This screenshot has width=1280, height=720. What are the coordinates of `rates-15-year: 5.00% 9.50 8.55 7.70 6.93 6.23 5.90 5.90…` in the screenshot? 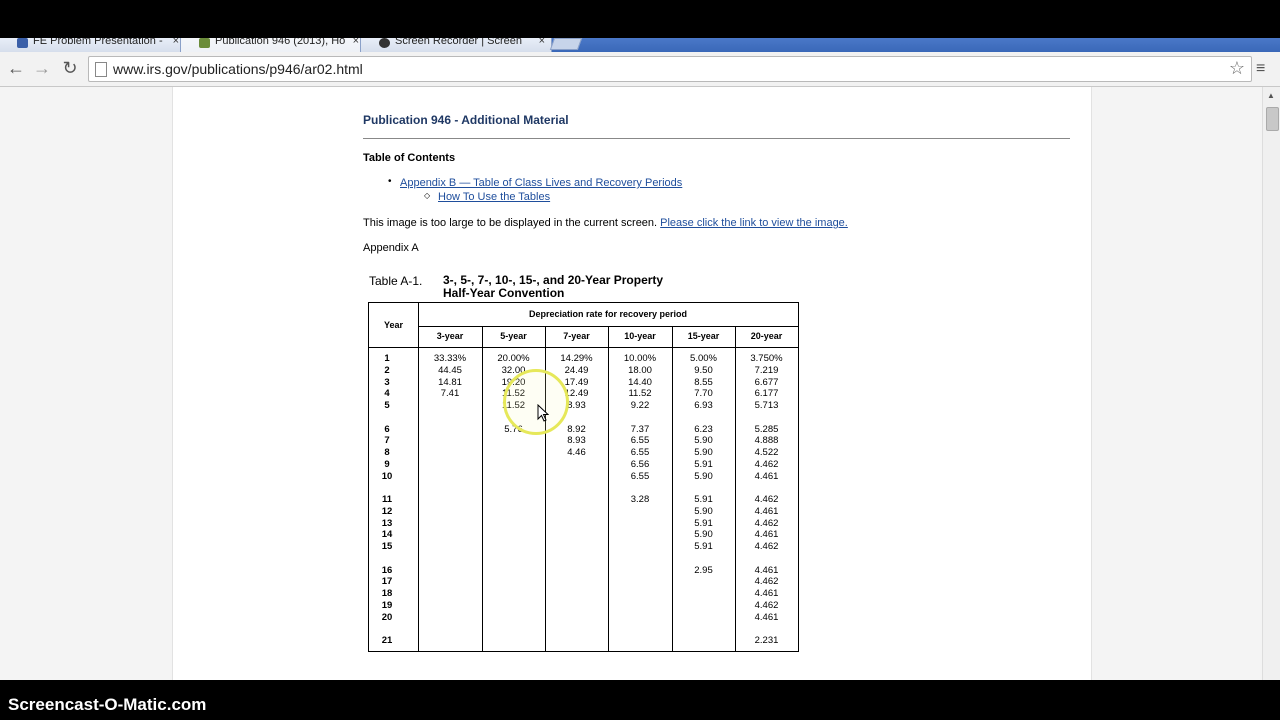 It's located at (703, 464).